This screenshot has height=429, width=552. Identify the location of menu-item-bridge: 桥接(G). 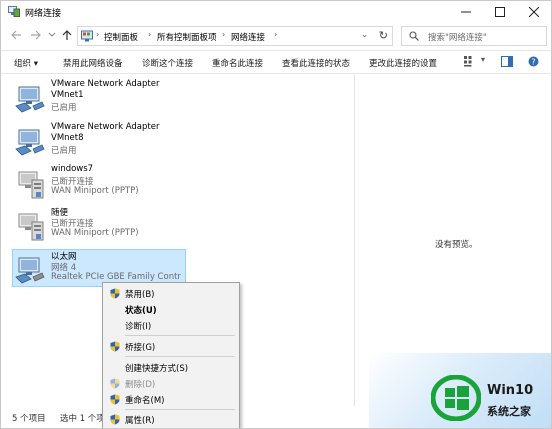
(171, 346).